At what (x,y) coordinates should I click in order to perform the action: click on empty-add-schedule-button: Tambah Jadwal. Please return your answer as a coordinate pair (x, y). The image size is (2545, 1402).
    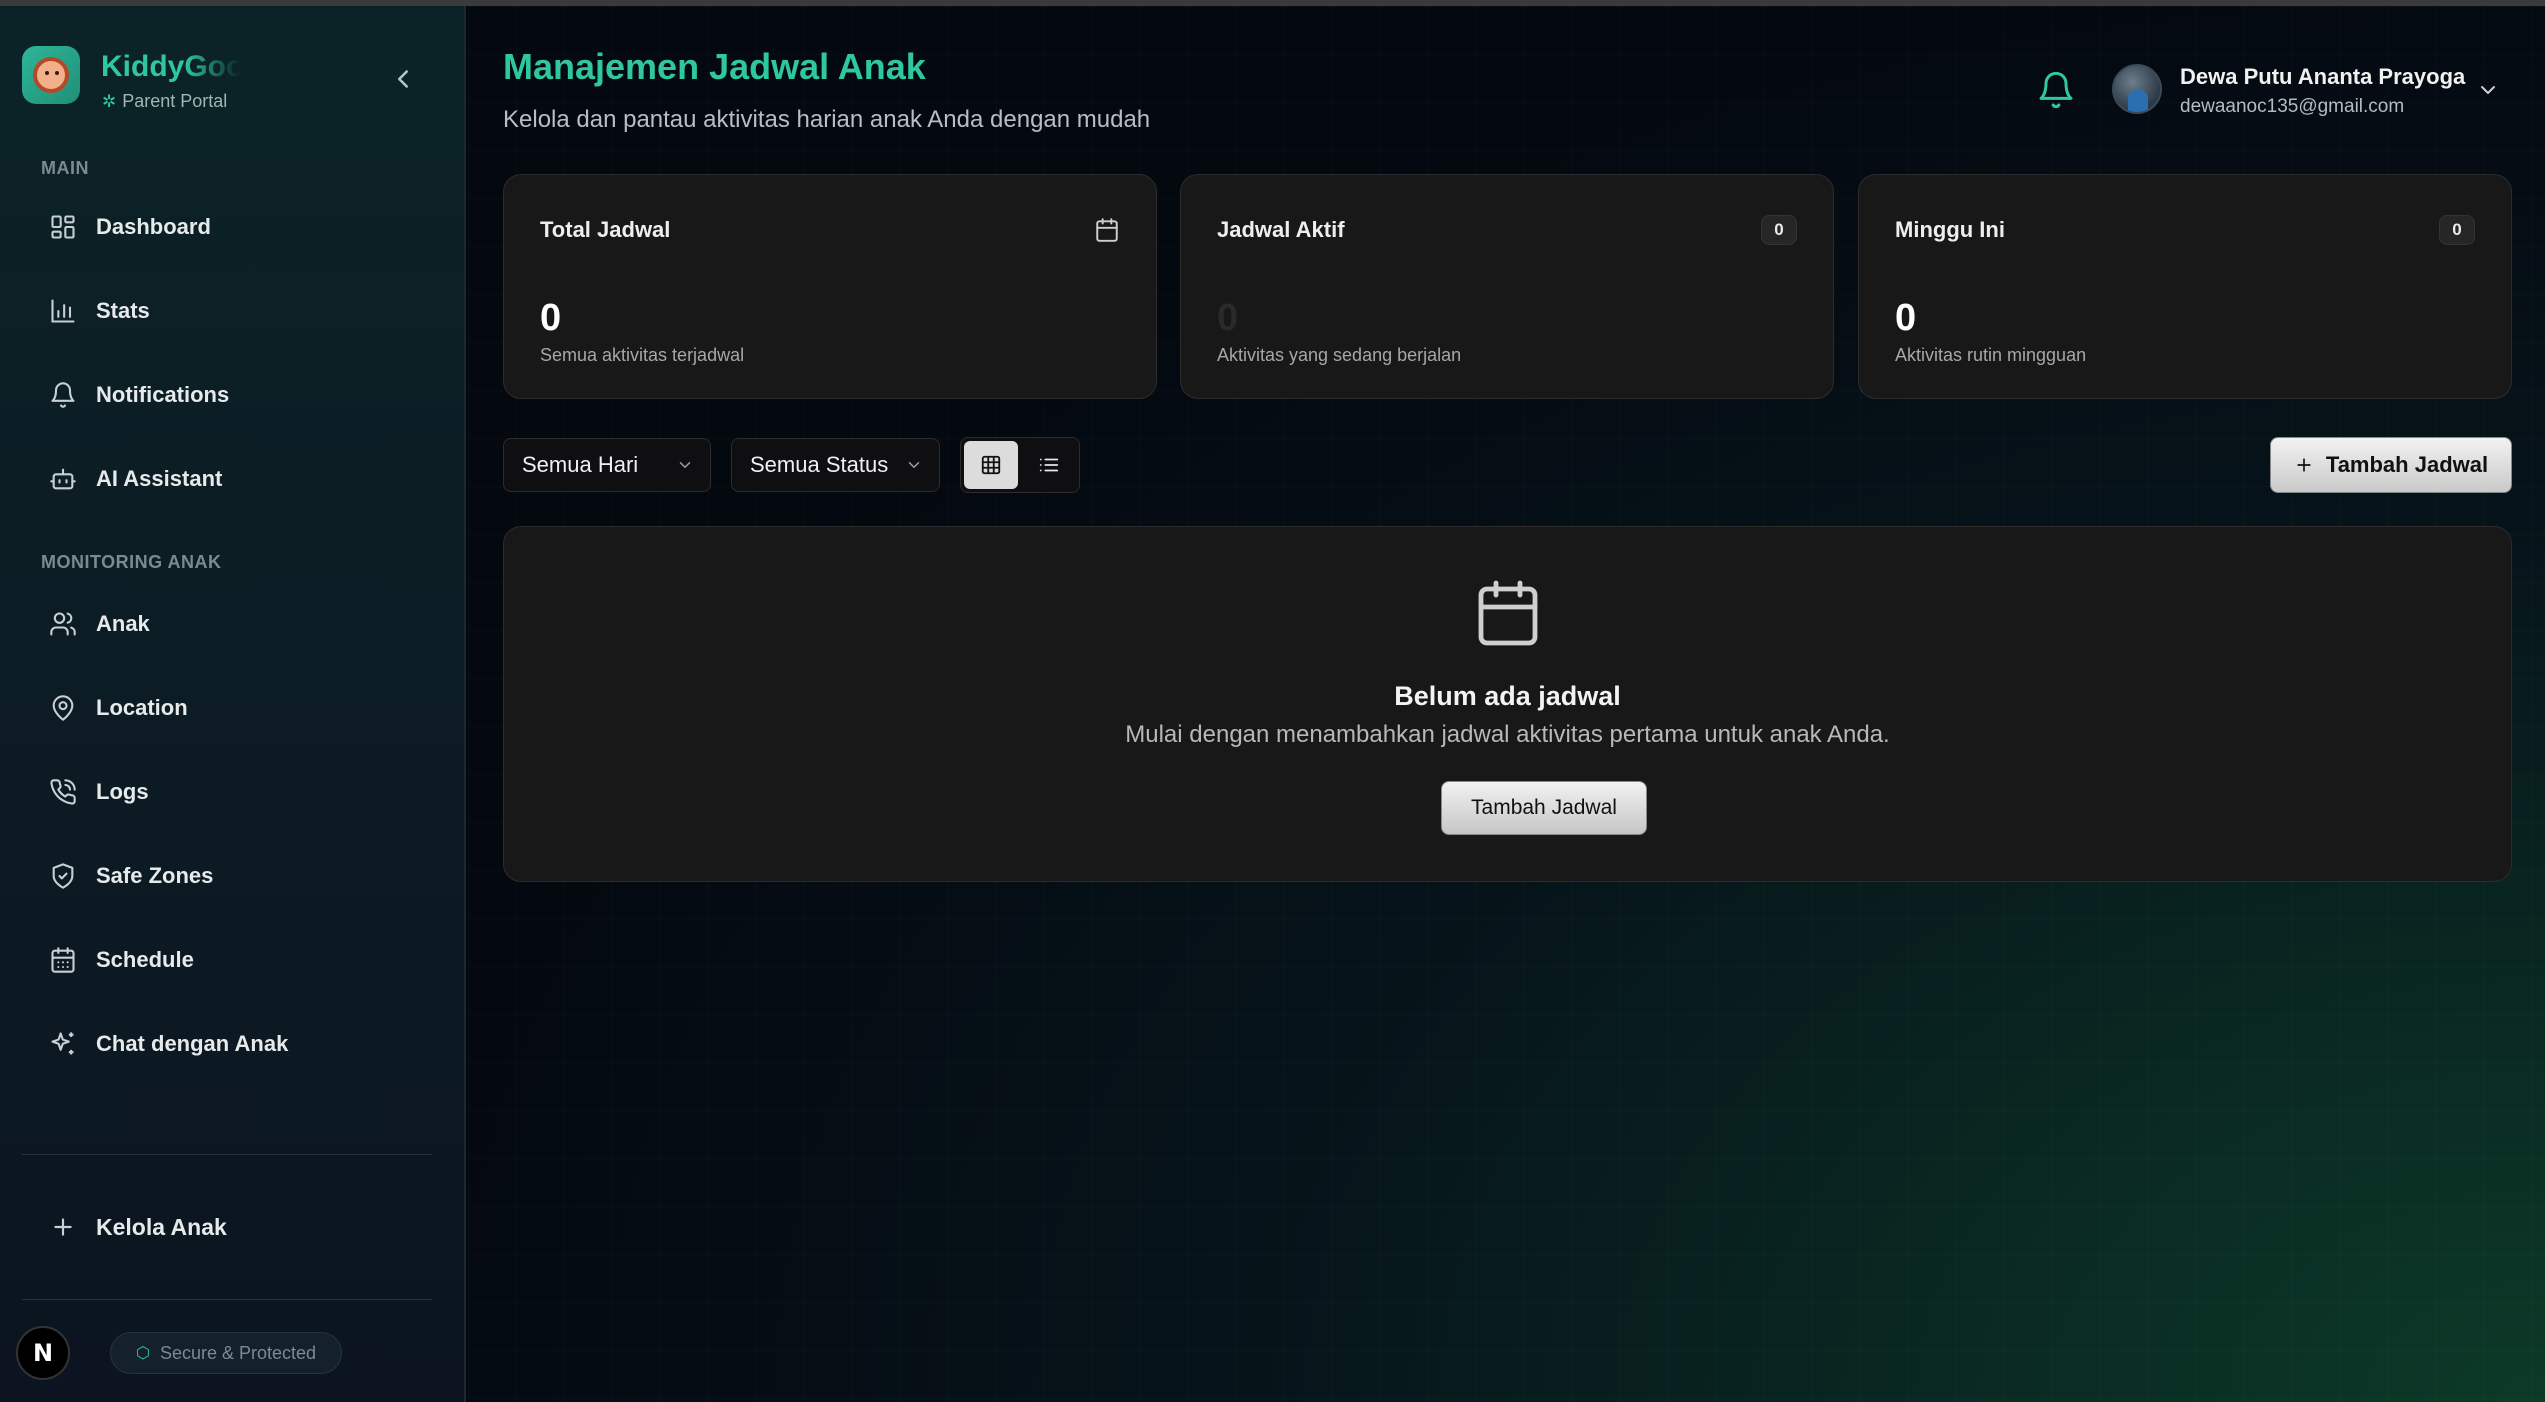
    Looking at the image, I should click on (1544, 808).